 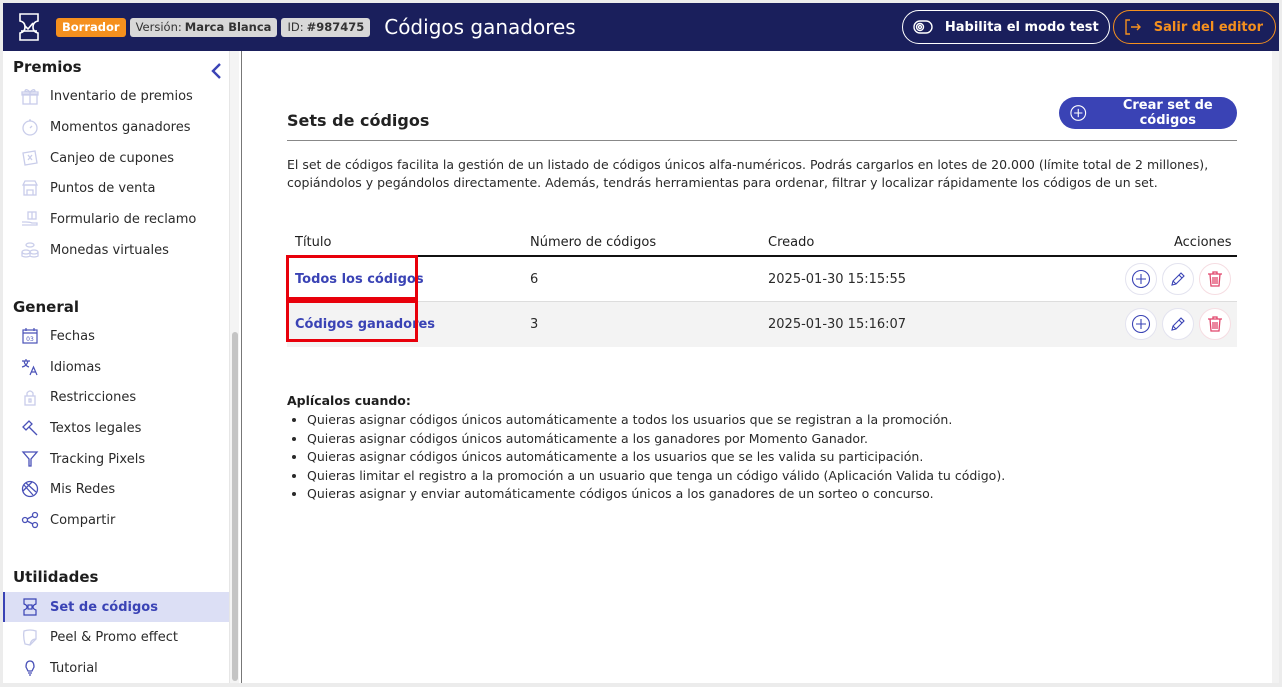 I want to click on test-mode-label: Habilita el modo test, so click(x=1021, y=27).